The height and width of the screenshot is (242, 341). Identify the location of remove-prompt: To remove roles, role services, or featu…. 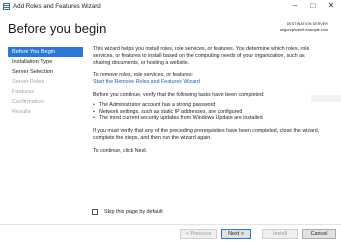
(143, 75).